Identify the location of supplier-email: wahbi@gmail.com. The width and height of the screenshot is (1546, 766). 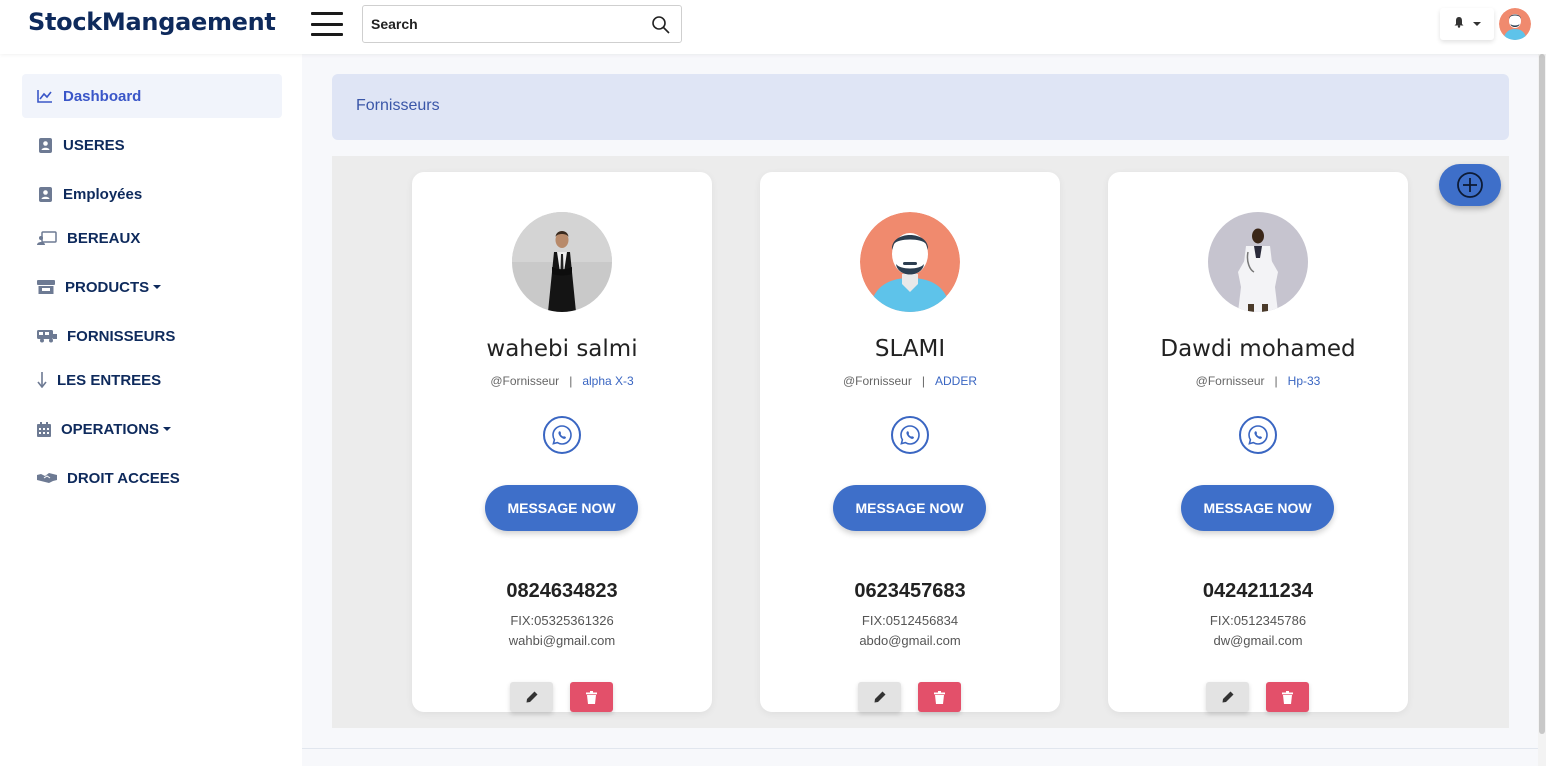
(562, 640).